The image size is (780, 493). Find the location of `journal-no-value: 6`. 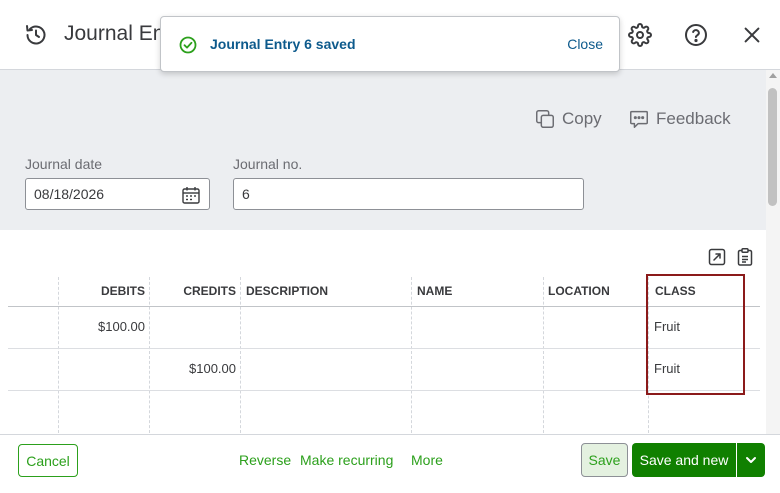

journal-no-value: 6 is located at coordinates (246, 194).